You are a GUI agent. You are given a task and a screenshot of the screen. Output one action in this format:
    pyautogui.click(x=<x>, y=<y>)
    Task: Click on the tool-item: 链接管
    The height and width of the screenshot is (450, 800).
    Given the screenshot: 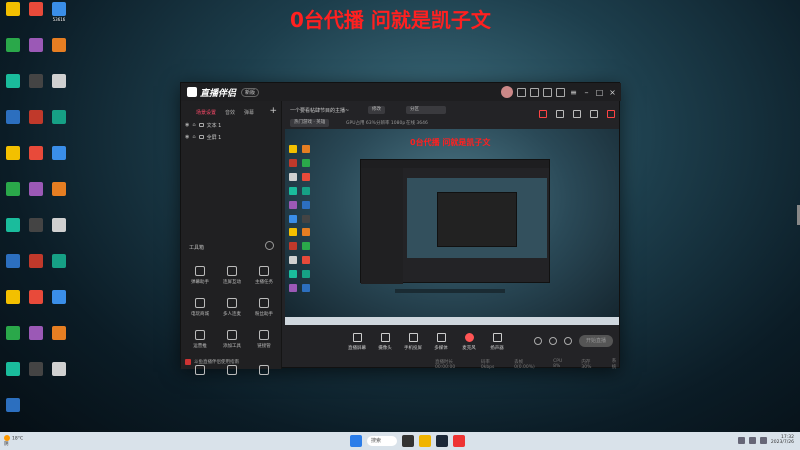 What is the action you would take?
    pyautogui.click(x=264, y=339)
    